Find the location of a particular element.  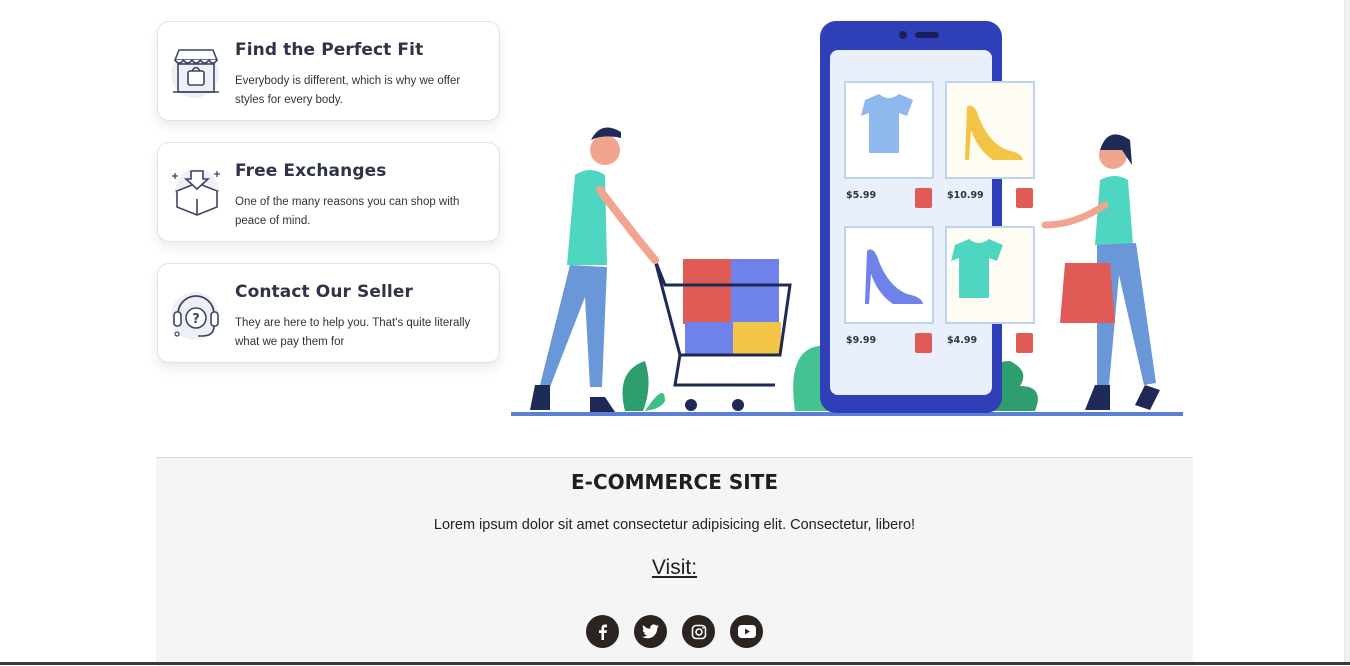

headset-icon: ? is located at coordinates (196, 314).